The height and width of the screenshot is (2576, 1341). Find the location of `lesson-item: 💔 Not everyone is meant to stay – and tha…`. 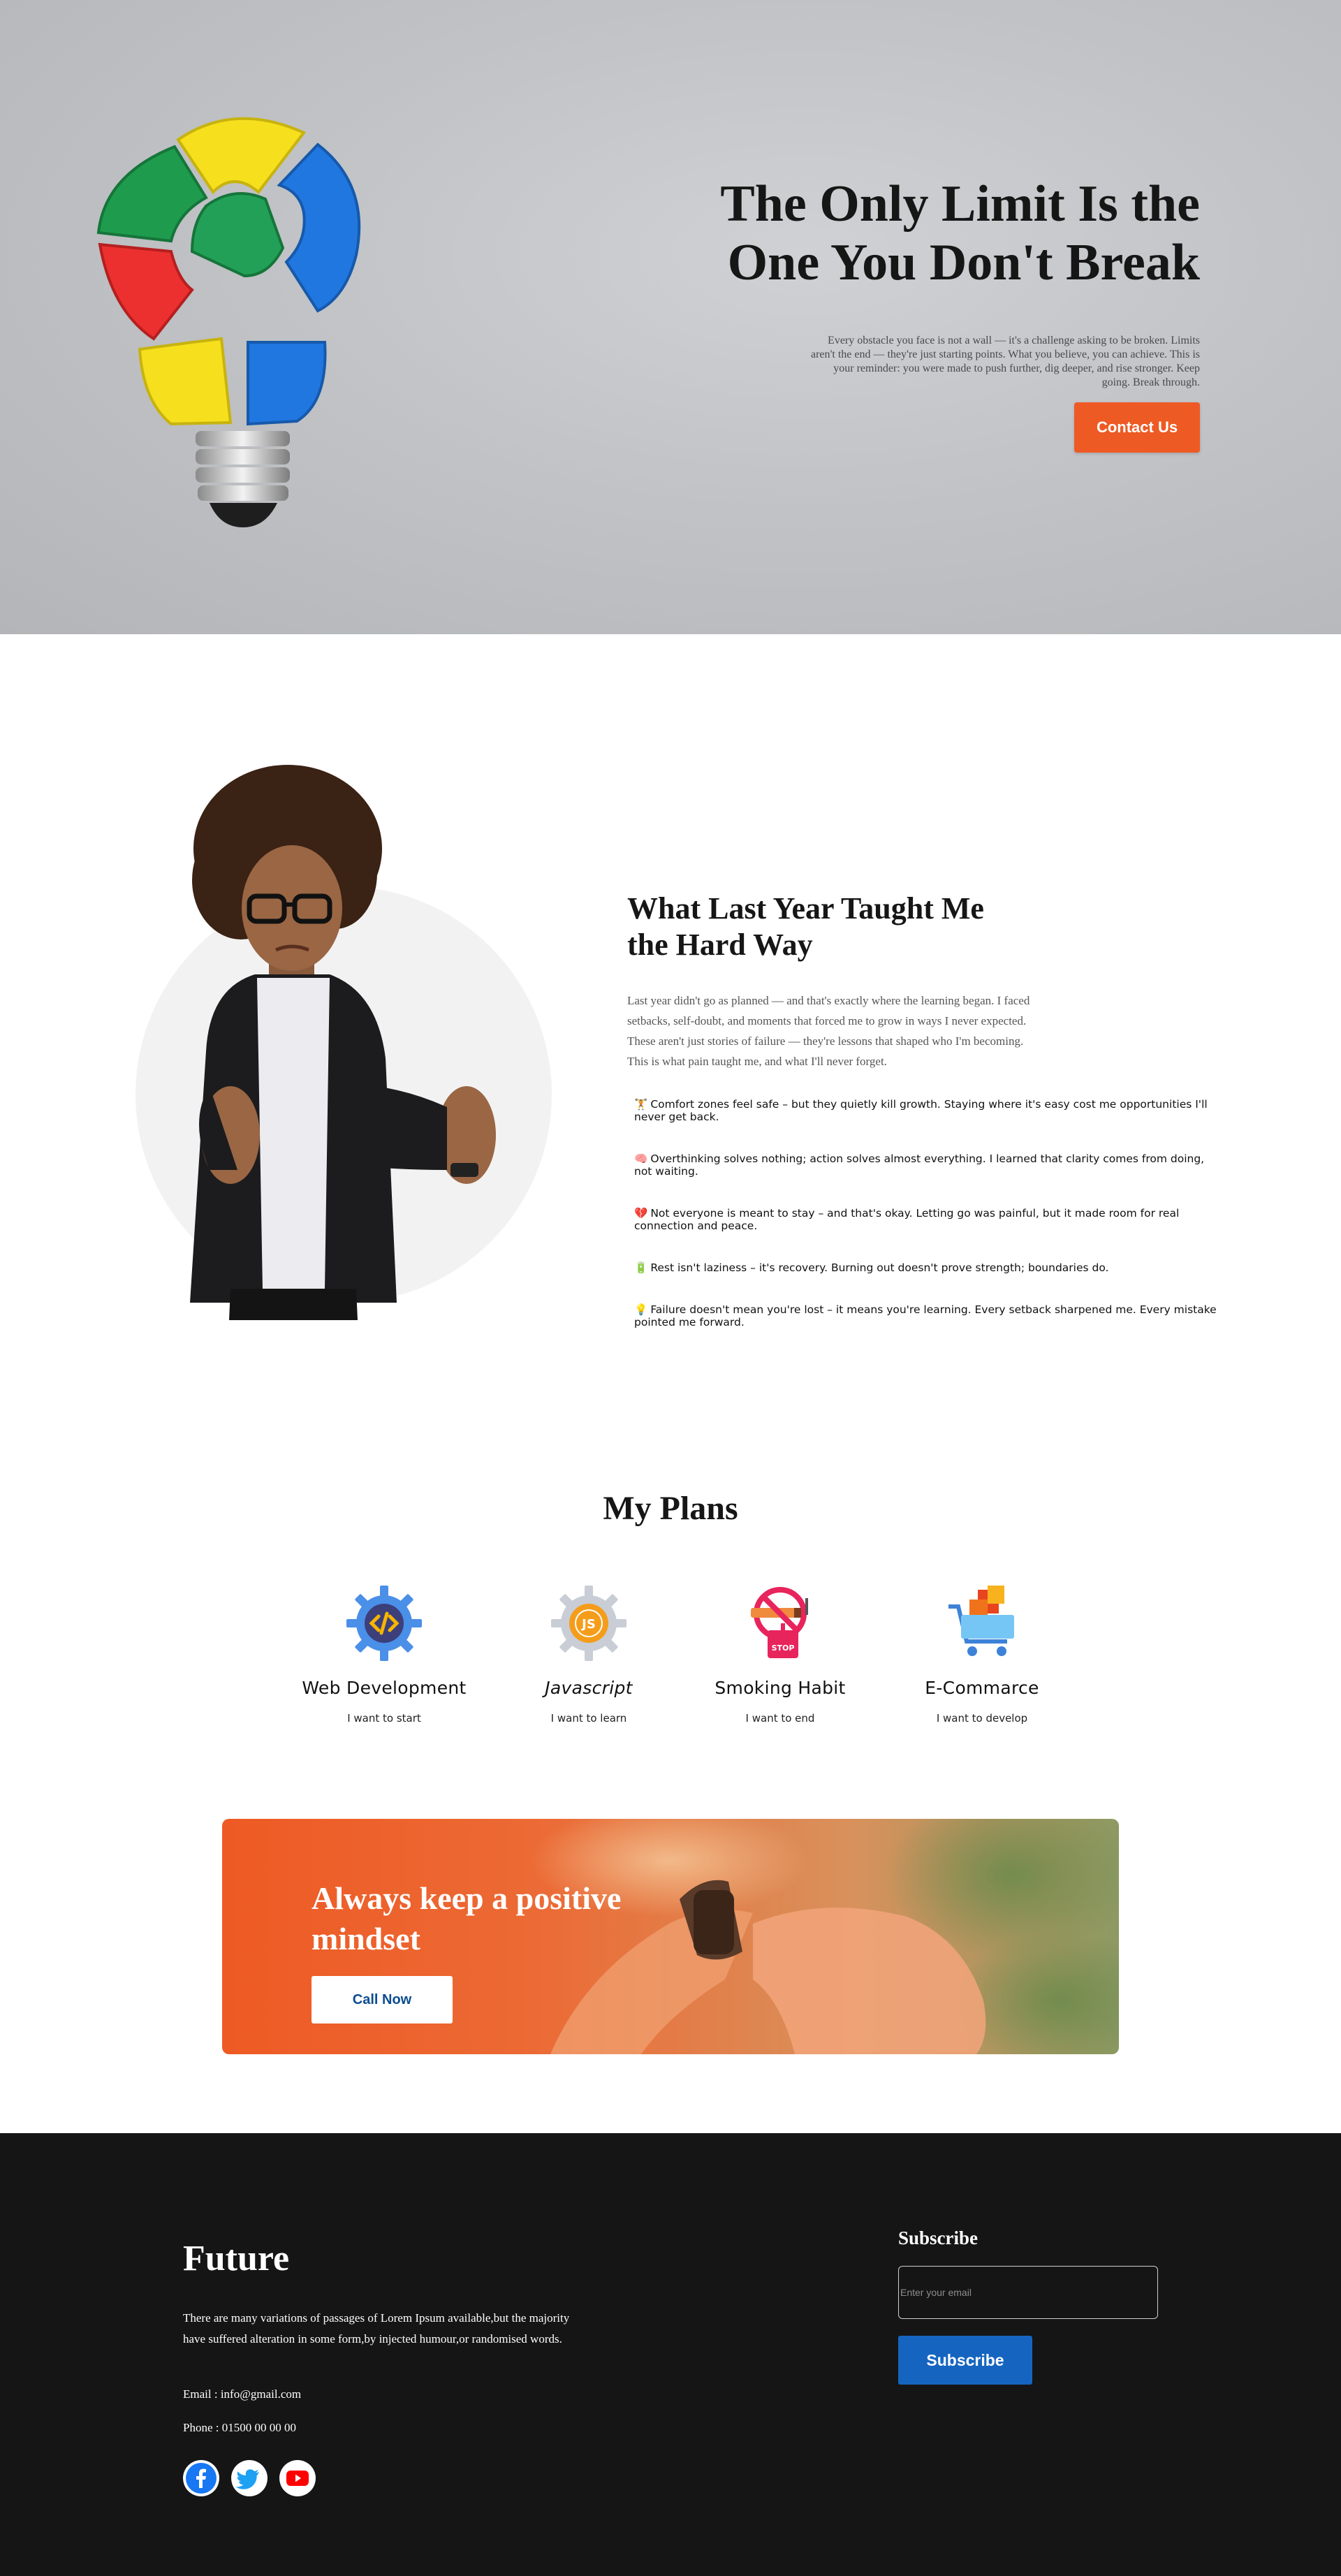

lesson-item: 💔 Not everyone is meant to stay – and tha… is located at coordinates (907, 1219).